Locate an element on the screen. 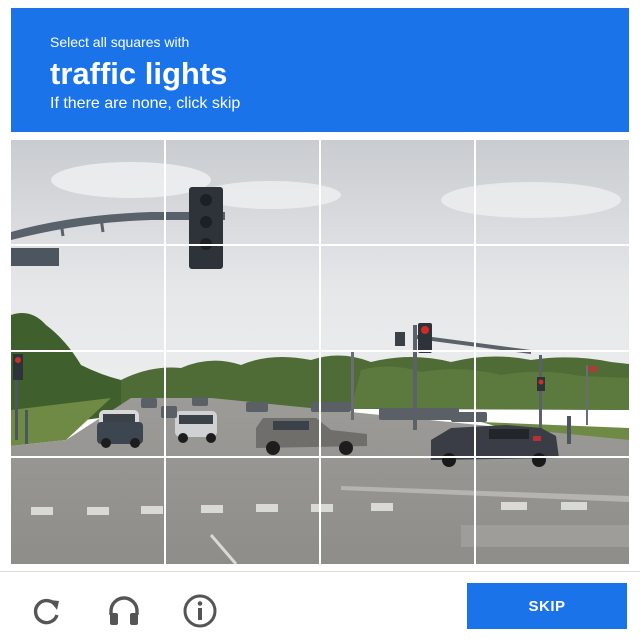 This screenshot has height=641, width=640. instruction-prompt: Select all squares with is located at coordinates (120, 42).